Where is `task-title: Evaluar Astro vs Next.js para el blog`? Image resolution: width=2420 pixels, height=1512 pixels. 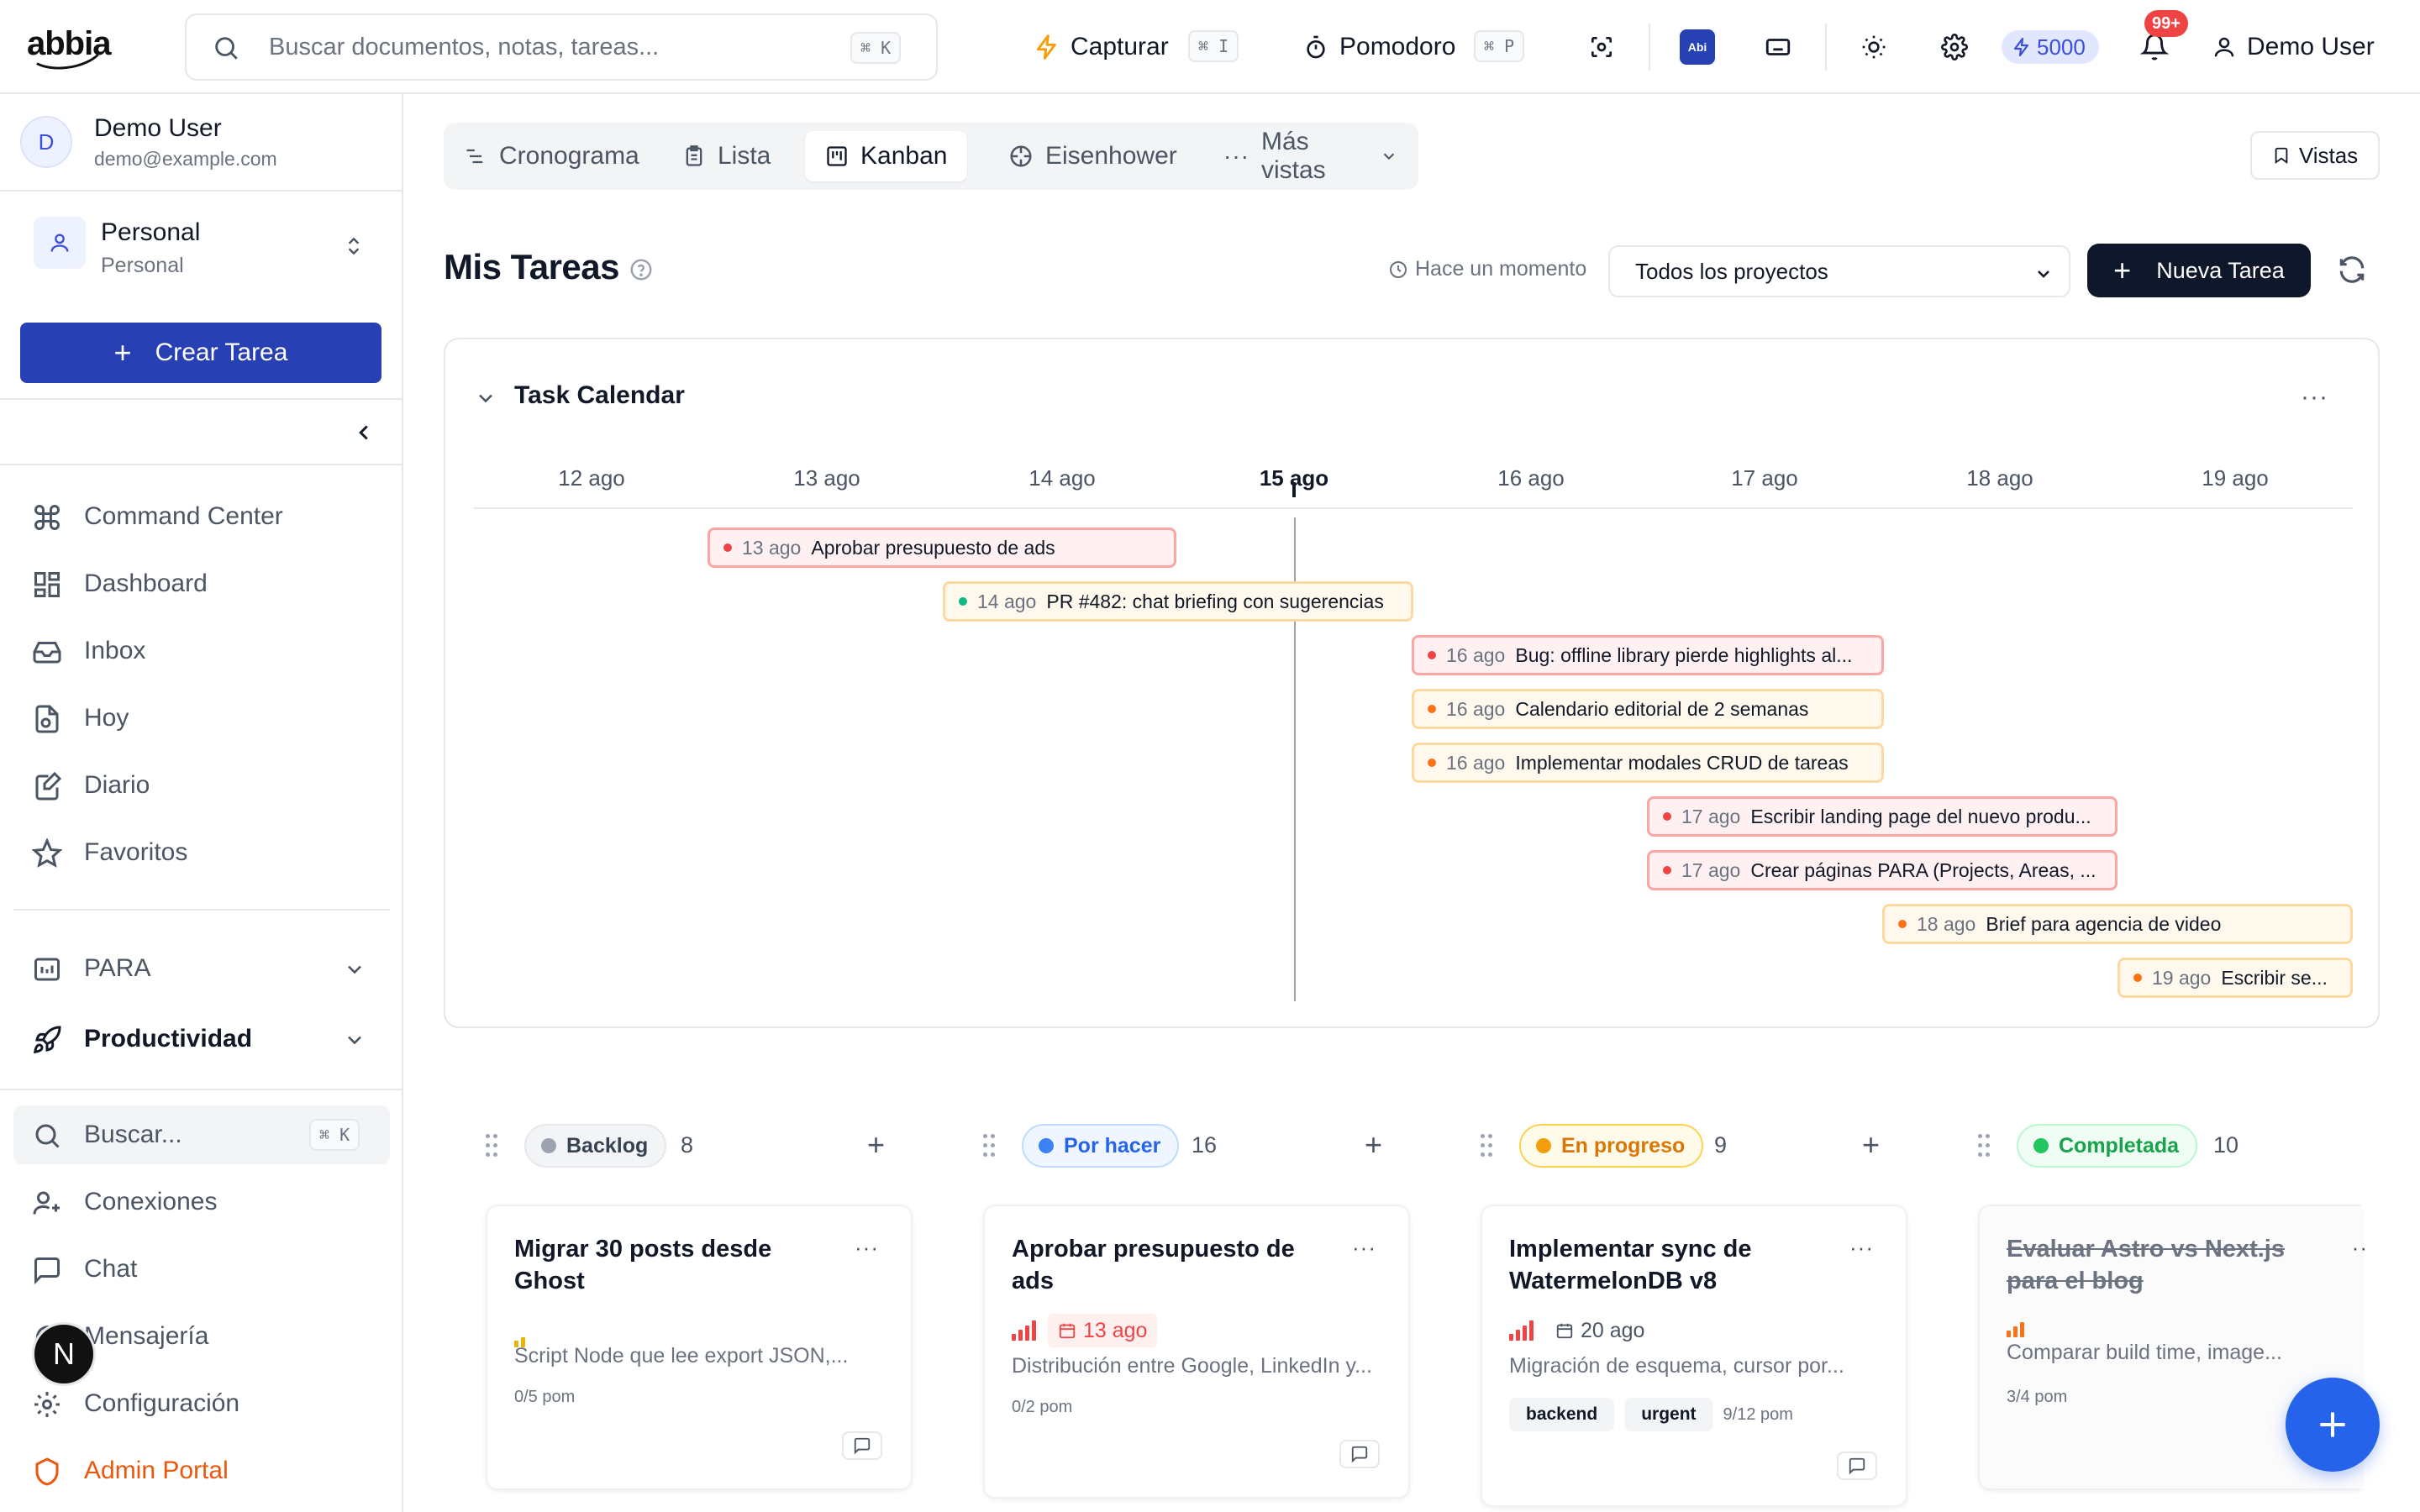
task-title: Evaluar Astro vs Next.js para el blog is located at coordinates (2146, 1265).